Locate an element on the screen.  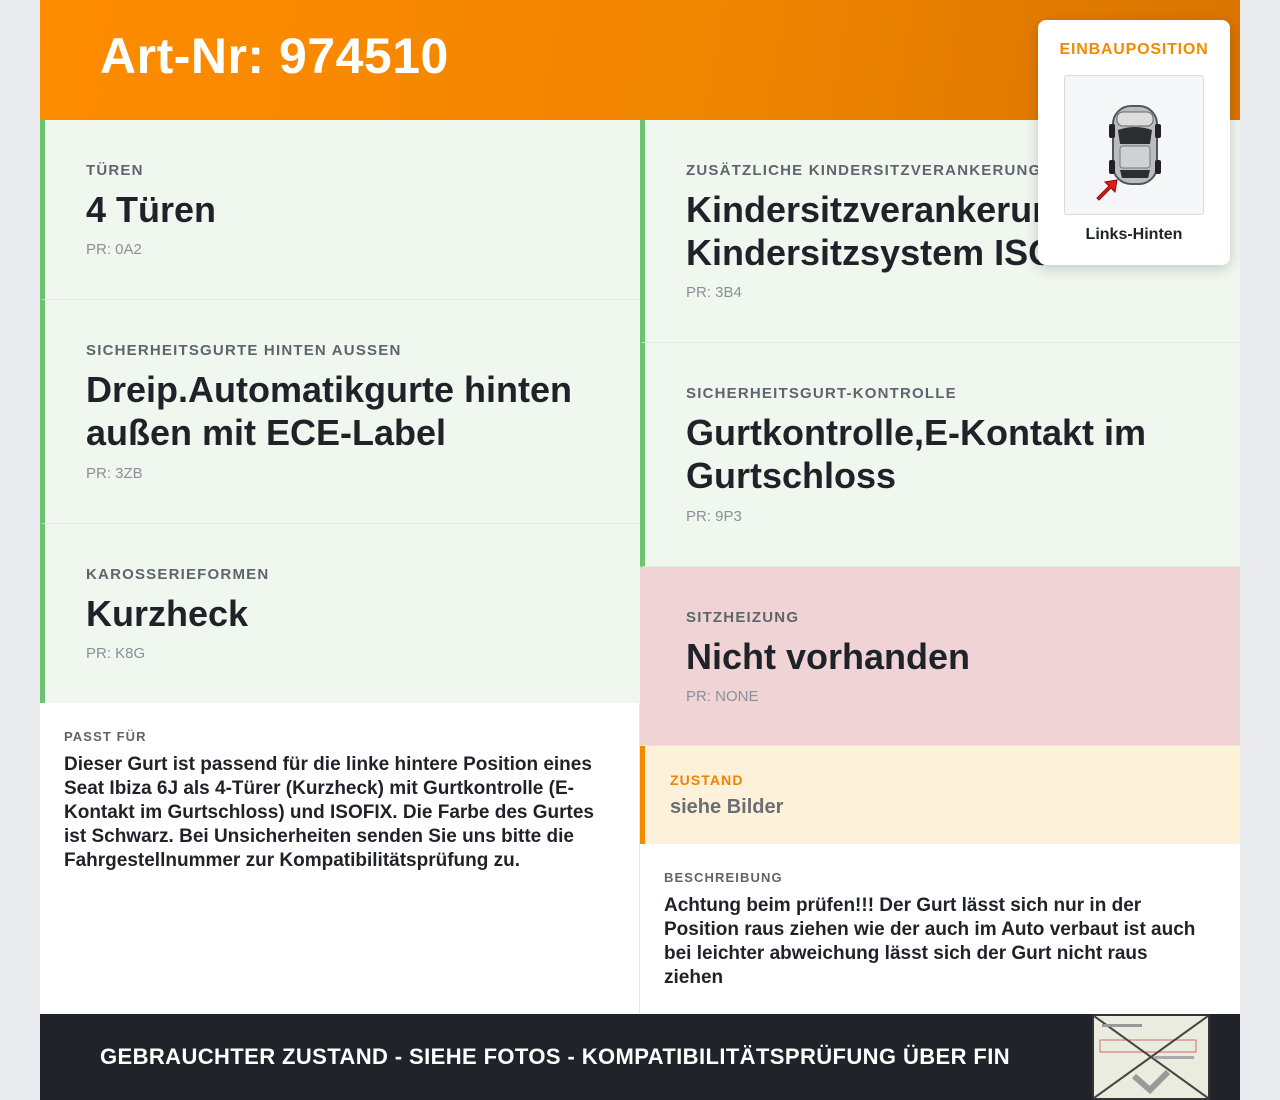
fits-for-label: Passt für is located at coordinates (105, 736).